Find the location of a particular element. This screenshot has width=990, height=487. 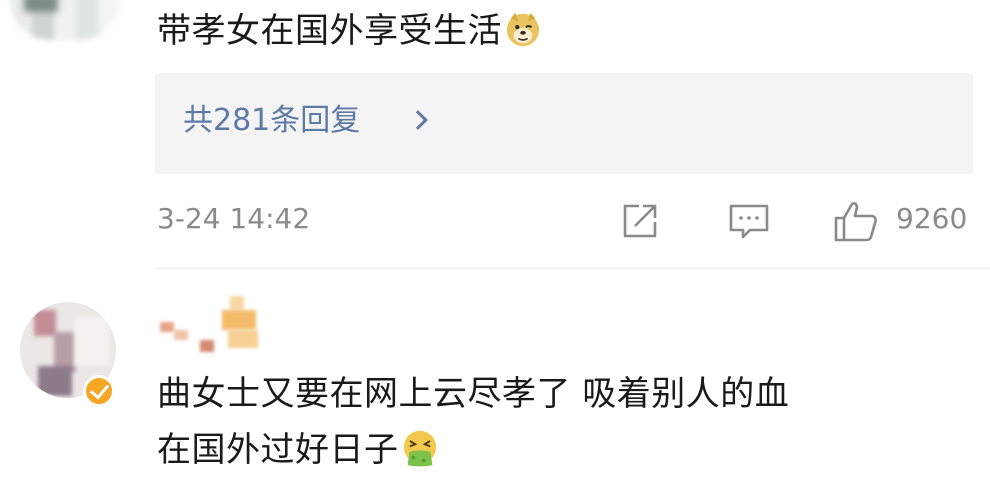

share-icon is located at coordinates (640, 221).